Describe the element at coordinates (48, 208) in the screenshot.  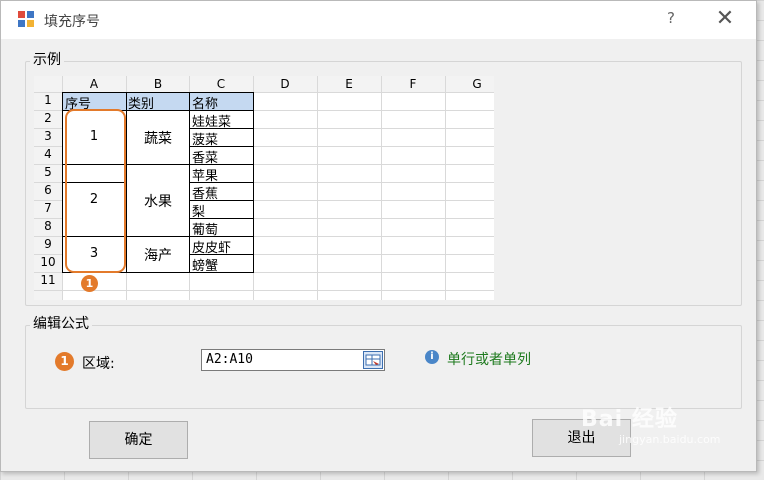
I see `row-header-7: 7` at that location.